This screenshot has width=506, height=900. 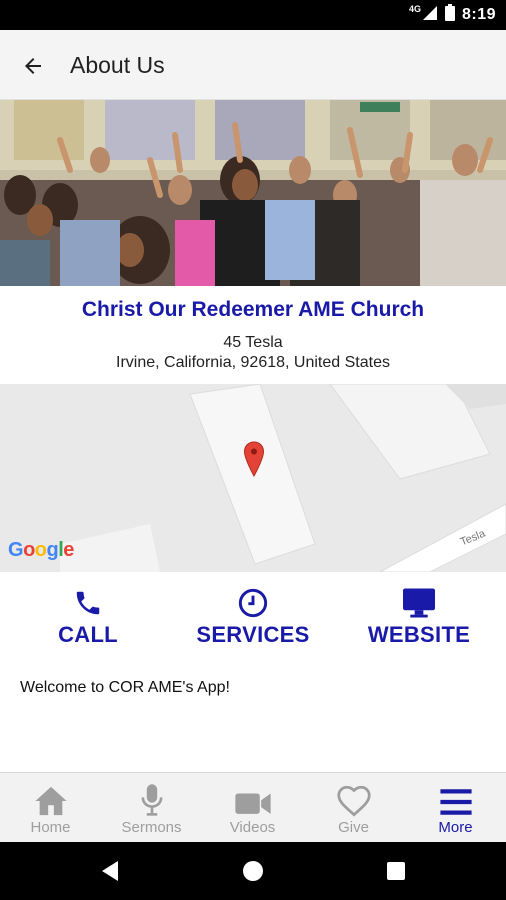 I want to click on location-pin-icon, so click(x=254, y=459).